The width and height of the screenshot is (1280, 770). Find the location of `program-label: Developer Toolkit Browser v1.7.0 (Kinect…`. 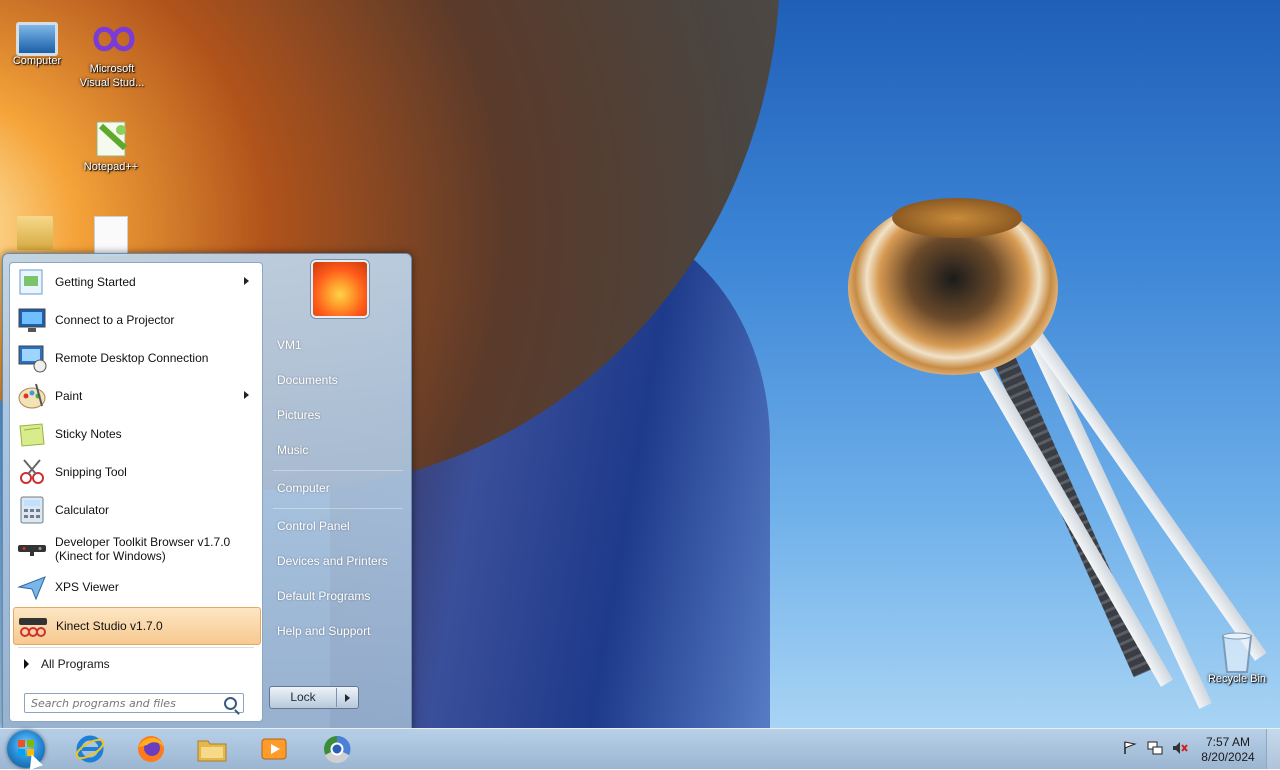

program-label: Developer Toolkit Browser v1.7.0 (Kinect… is located at coordinates (142, 549).